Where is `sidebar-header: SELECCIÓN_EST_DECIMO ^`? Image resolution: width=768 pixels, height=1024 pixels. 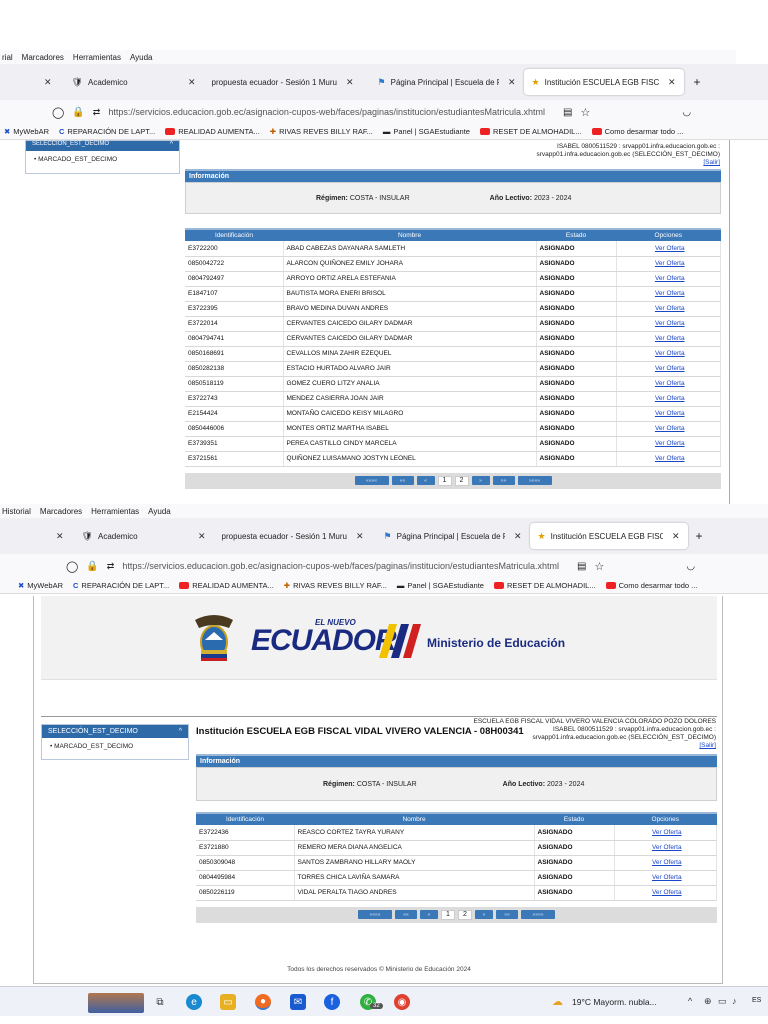 sidebar-header: SELECCIÓN_EST_DECIMO ^ is located at coordinates (115, 731).